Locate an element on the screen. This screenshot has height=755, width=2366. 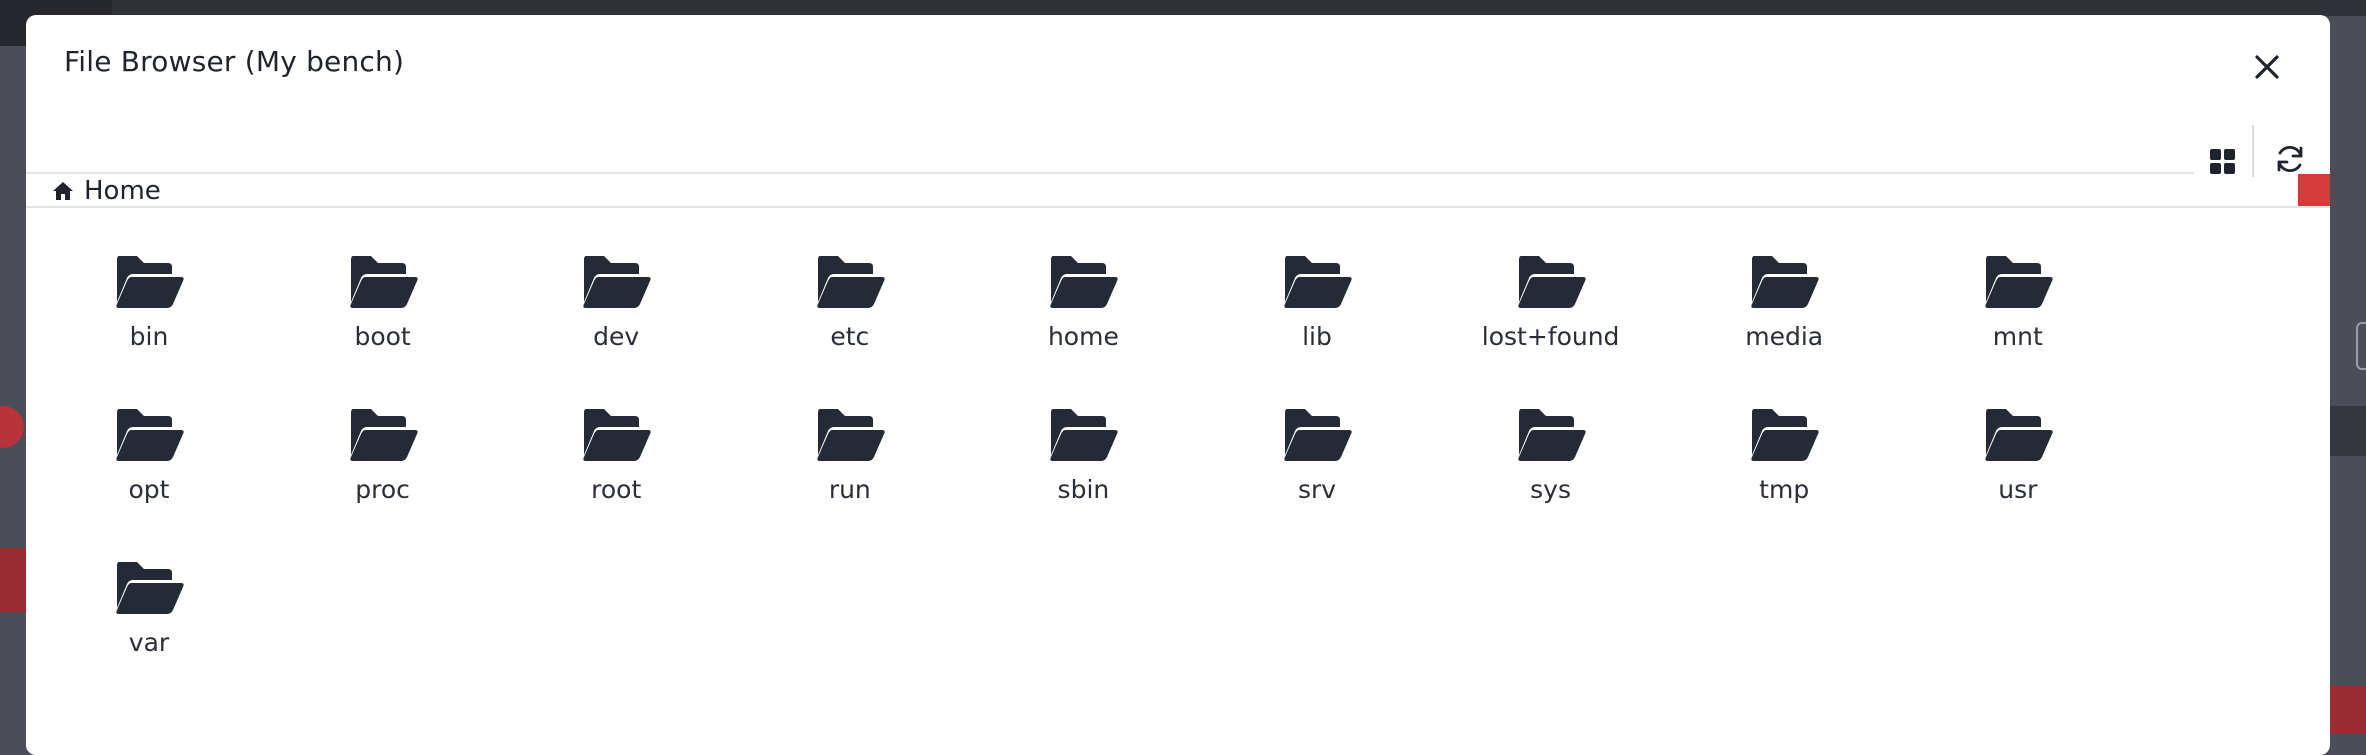
folder-name: usr is located at coordinates (2018, 489).